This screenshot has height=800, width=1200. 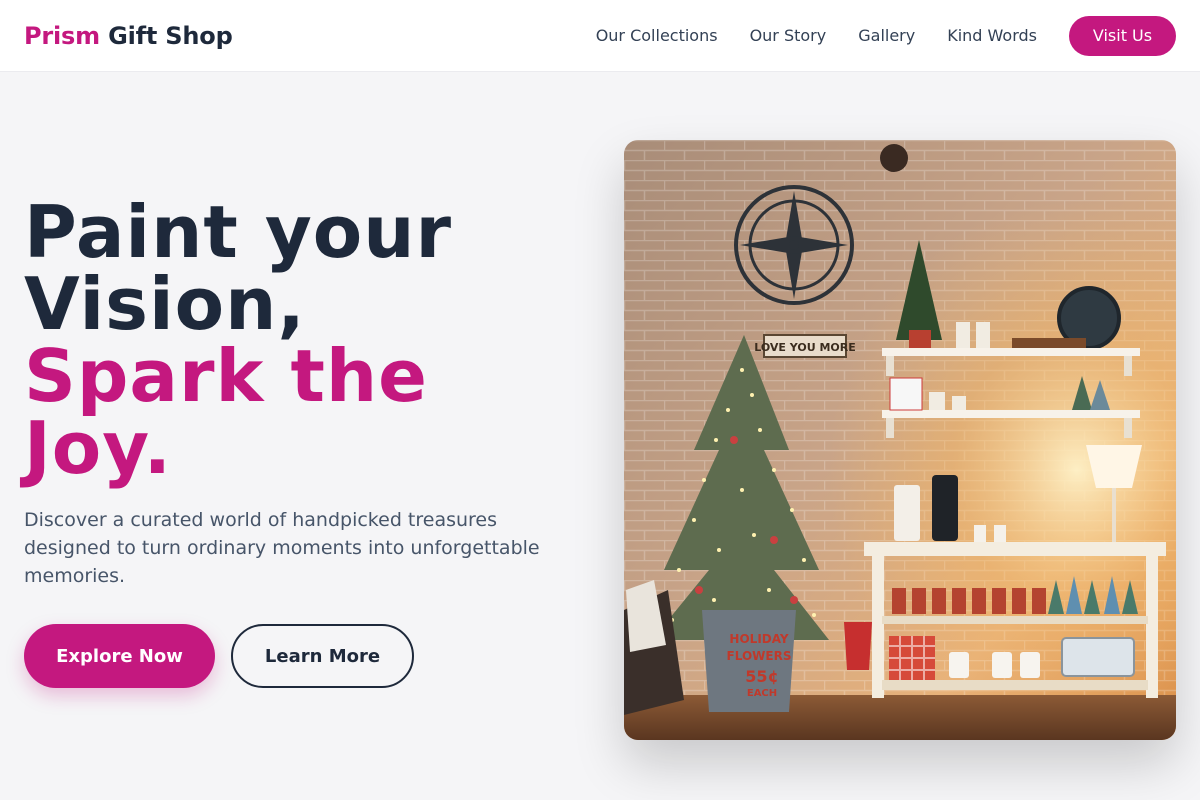 What do you see at coordinates (794, 245) in the screenshot?
I see `compass-wall-decor` at bounding box center [794, 245].